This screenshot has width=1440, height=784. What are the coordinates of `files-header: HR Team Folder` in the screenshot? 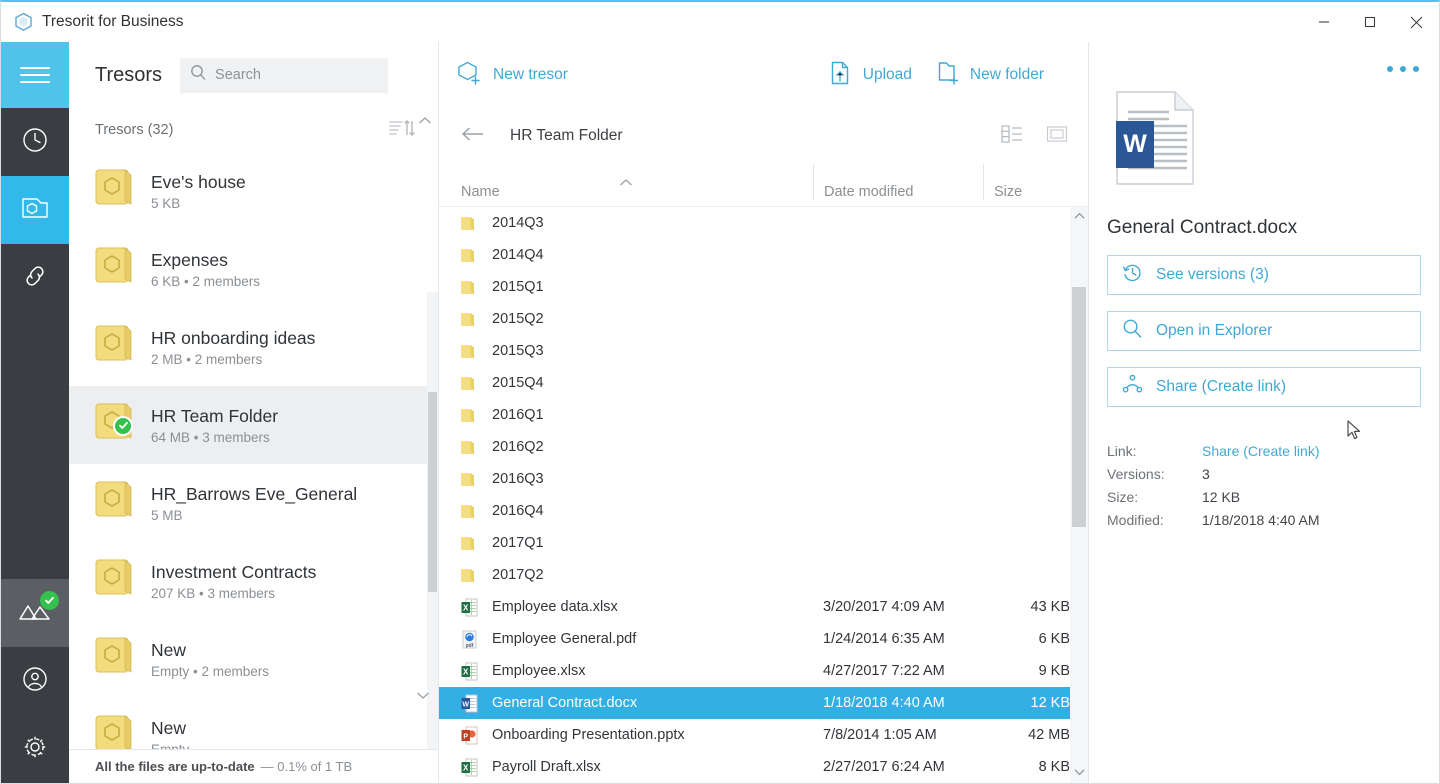 It's located at (763, 136).